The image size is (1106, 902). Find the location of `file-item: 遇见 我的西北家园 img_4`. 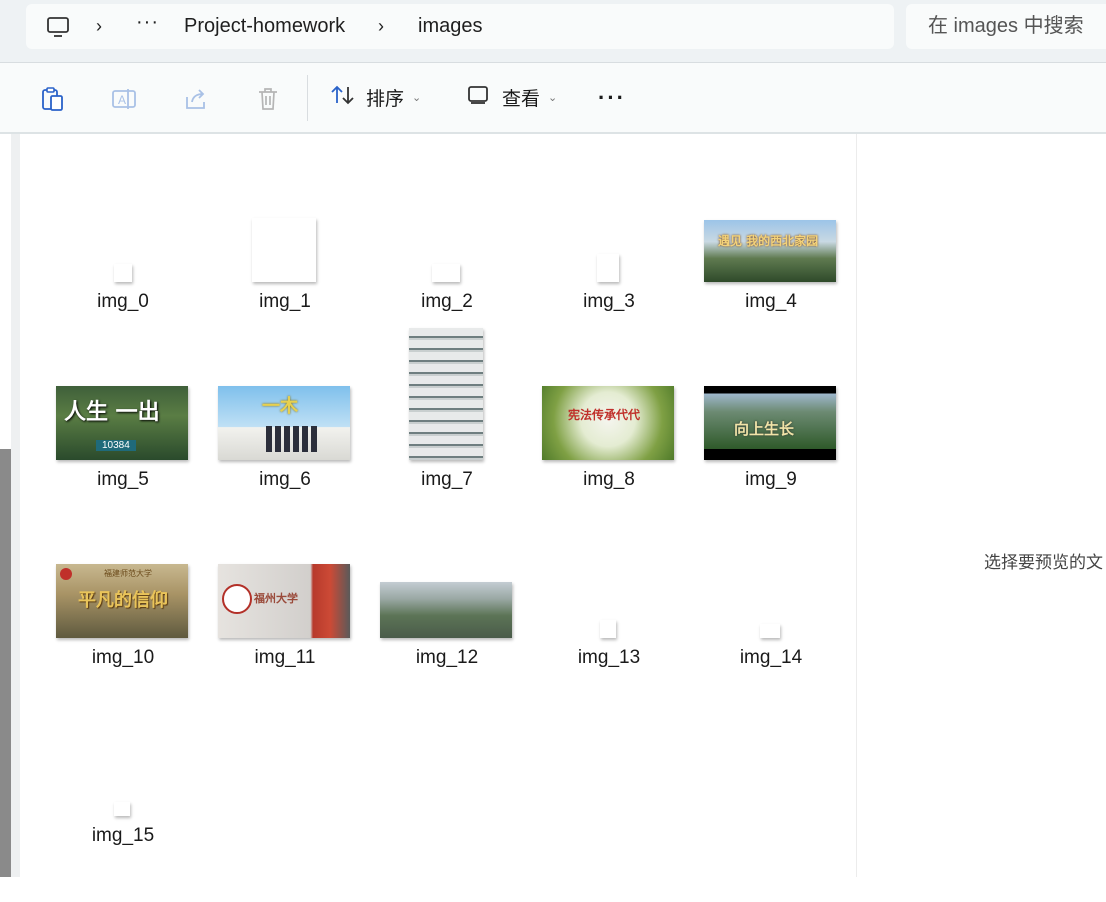

file-item: 遇见 我的西北家园 img_4 is located at coordinates (771, 293).